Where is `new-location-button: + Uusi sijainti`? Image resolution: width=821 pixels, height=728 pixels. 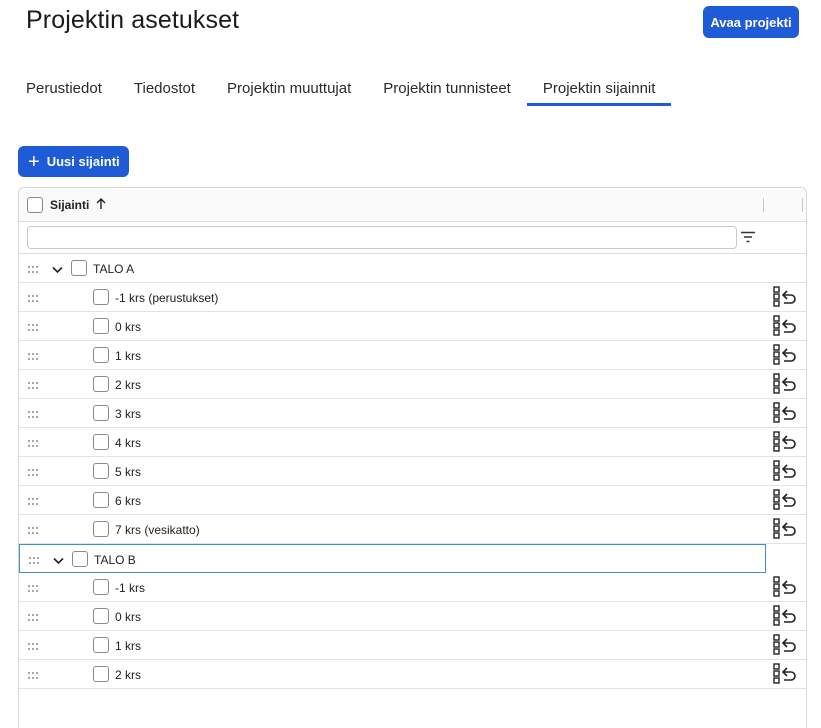
new-location-button: + Uusi sijainti is located at coordinates (73, 161).